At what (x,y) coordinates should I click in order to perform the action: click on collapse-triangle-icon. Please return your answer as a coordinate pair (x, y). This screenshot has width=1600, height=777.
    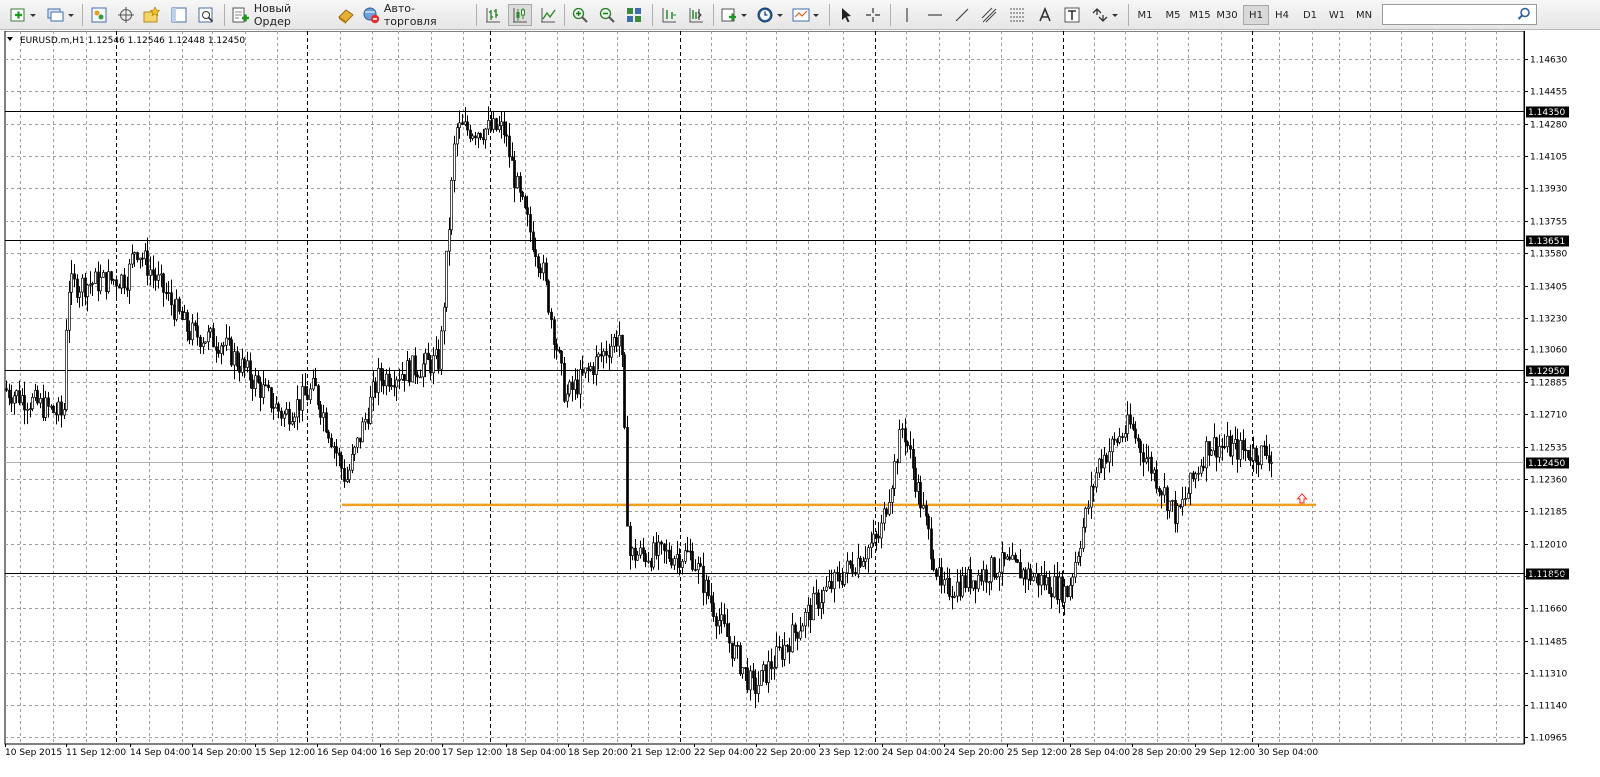
    Looking at the image, I should click on (10, 39).